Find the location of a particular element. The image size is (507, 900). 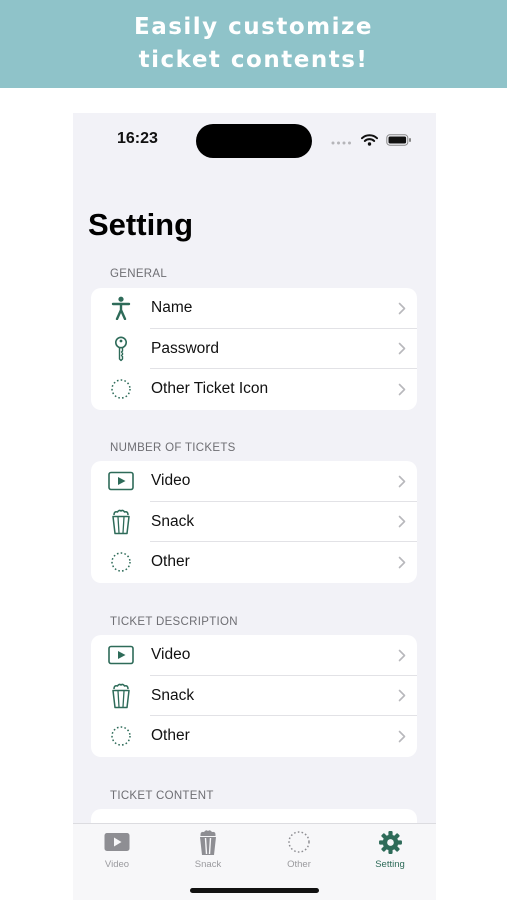

section-header-general: GENERAL is located at coordinates (139, 274).